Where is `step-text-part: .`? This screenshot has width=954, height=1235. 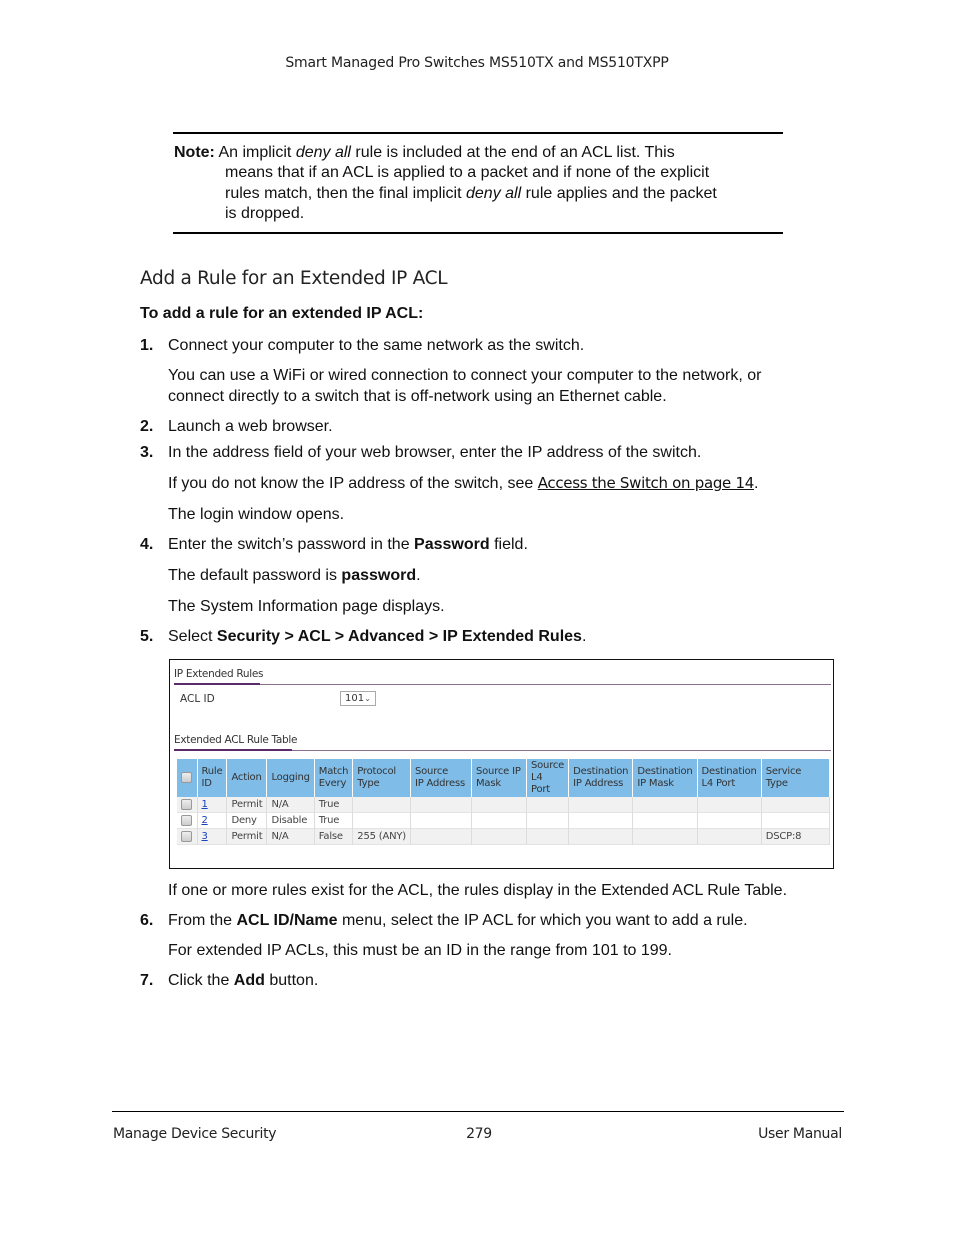
step-text-part: . is located at coordinates (584, 636).